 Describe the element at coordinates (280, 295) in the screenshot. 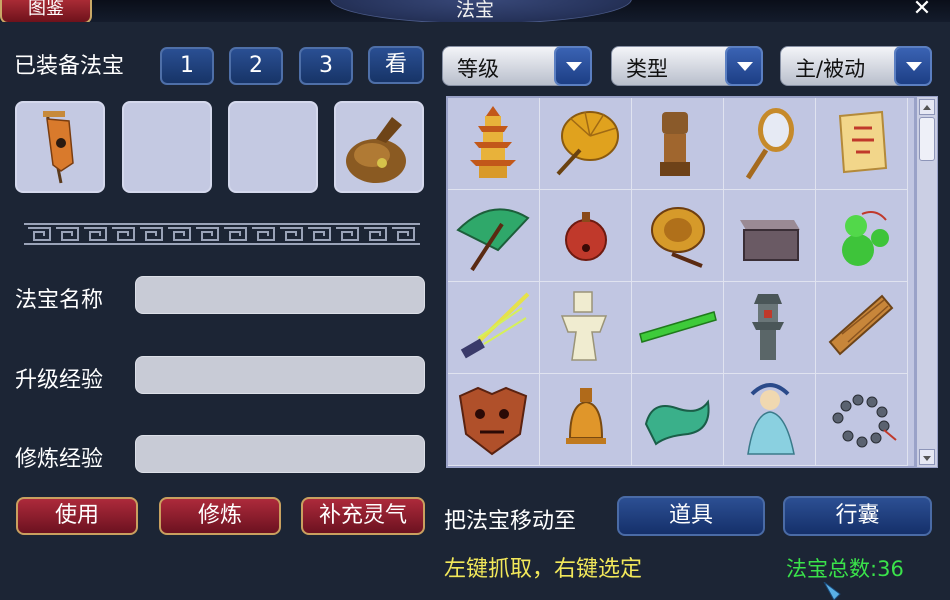

I see `name-field` at that location.